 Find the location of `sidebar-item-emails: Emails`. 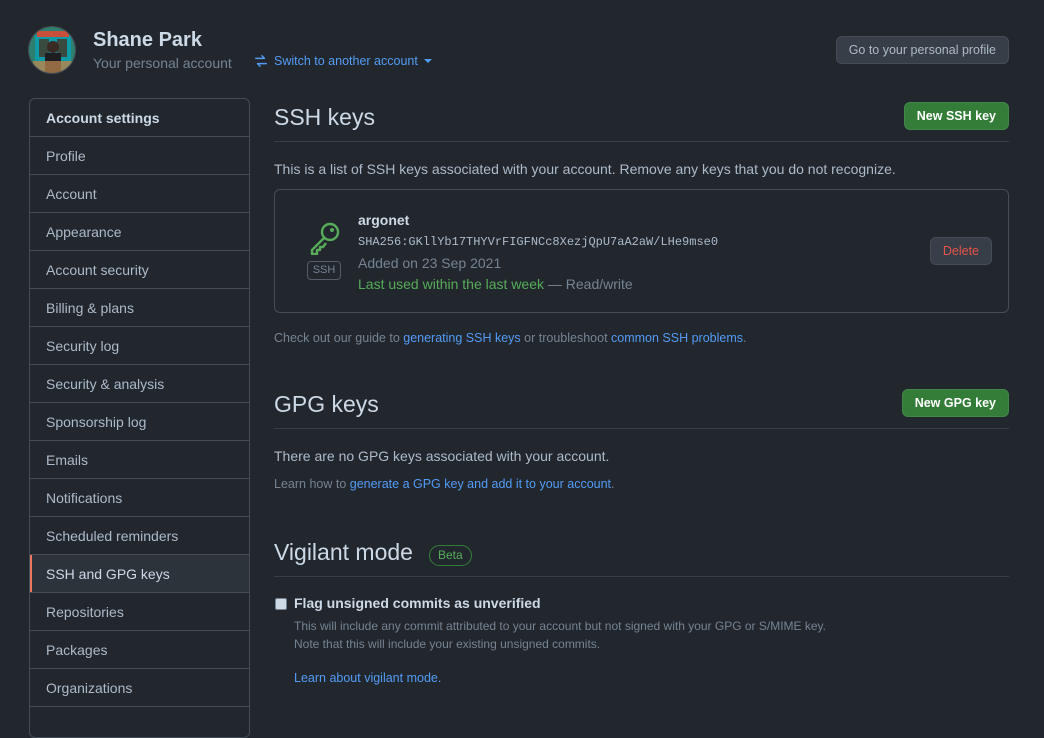

sidebar-item-emails: Emails is located at coordinates (139, 460).